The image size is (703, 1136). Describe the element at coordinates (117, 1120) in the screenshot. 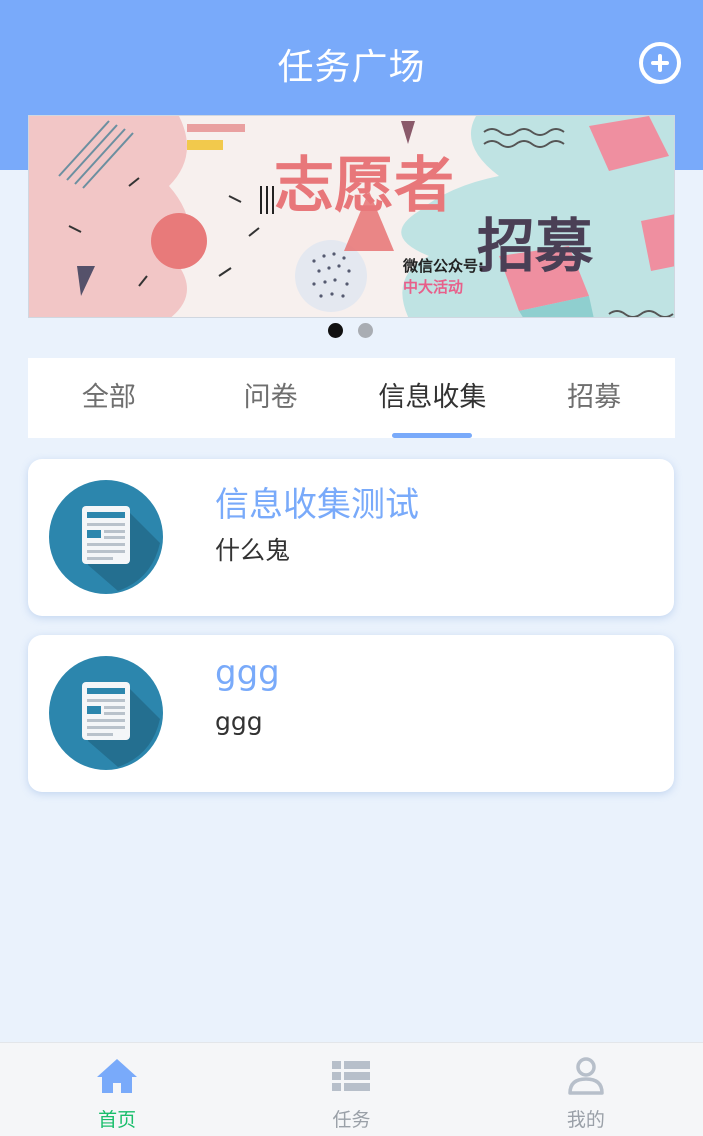

I see `tabbar-label-home: 首页` at that location.